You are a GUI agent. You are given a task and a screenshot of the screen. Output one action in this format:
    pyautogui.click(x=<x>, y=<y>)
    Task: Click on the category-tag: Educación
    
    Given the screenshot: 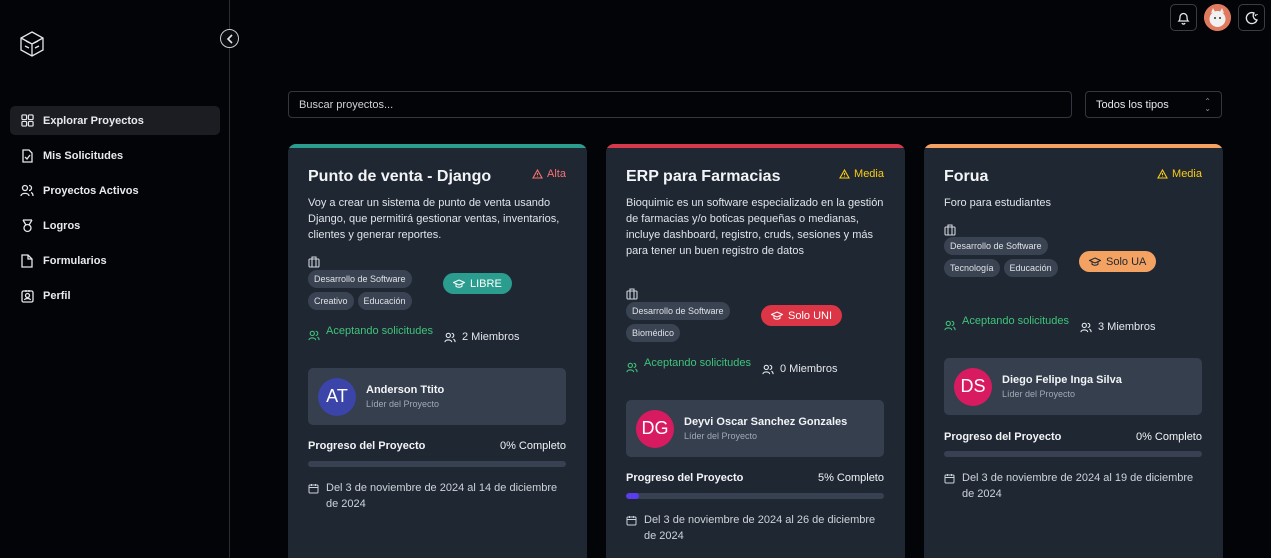 What is the action you would take?
    pyautogui.click(x=384, y=301)
    